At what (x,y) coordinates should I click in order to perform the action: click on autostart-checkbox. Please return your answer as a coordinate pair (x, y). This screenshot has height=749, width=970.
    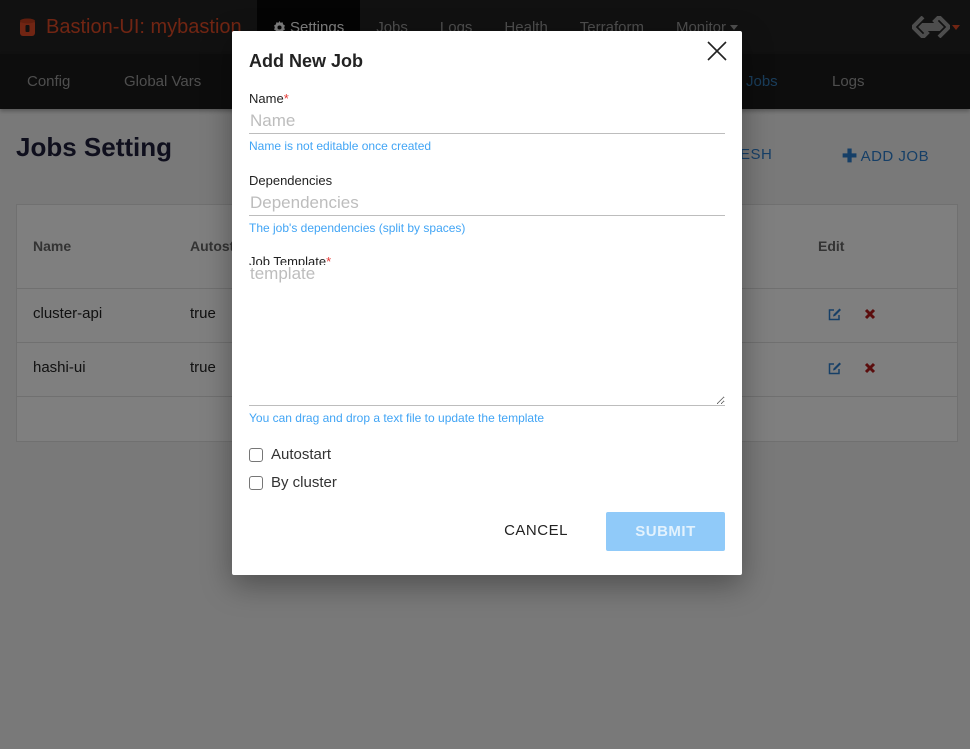
    Looking at the image, I should click on (256, 454).